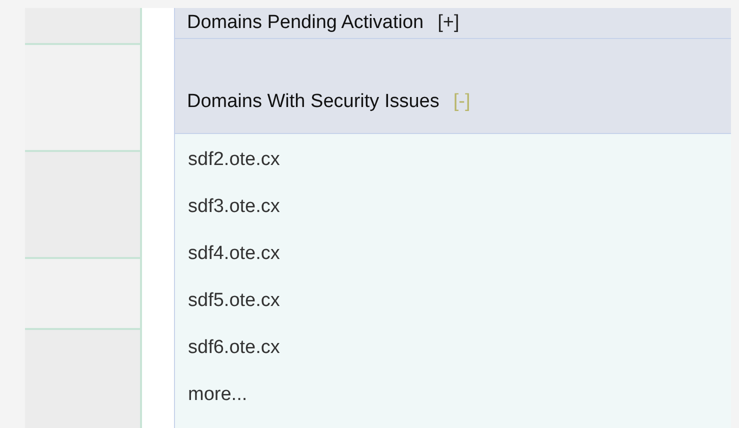  Describe the element at coordinates (305, 23) in the screenshot. I see `section-title: Domains Pending Activation` at that location.